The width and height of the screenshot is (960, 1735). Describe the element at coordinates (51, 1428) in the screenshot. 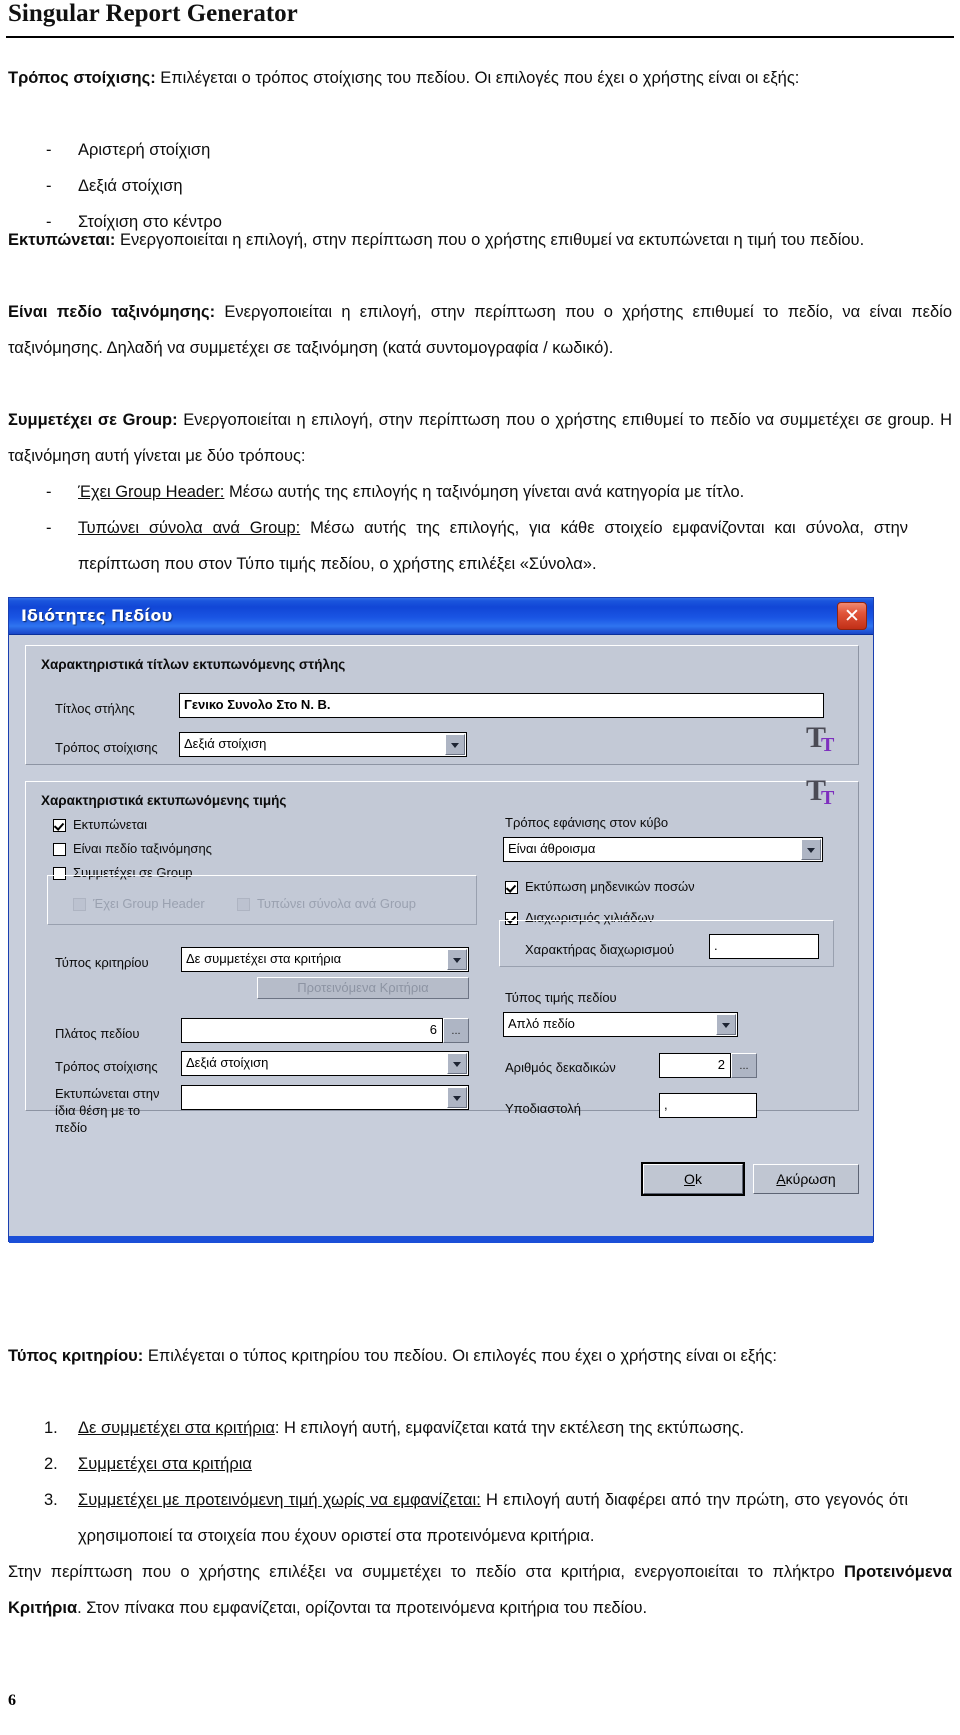

I see `list-item-number: 1.` at that location.